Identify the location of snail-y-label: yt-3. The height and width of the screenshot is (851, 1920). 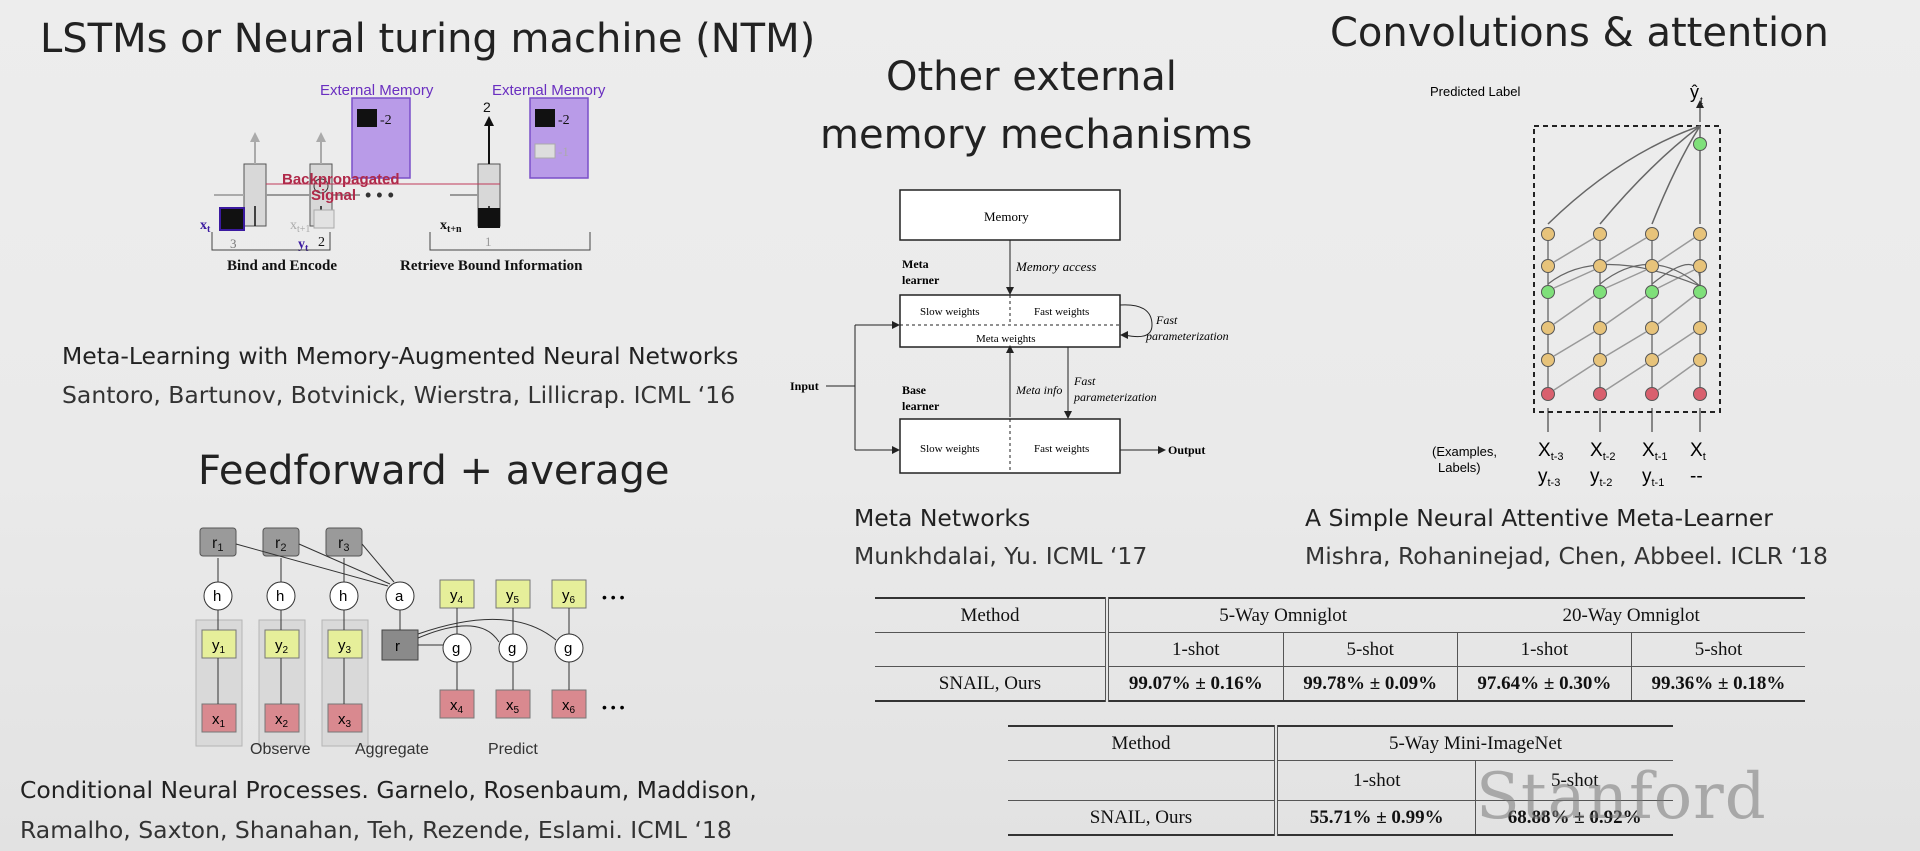
(1549, 477).